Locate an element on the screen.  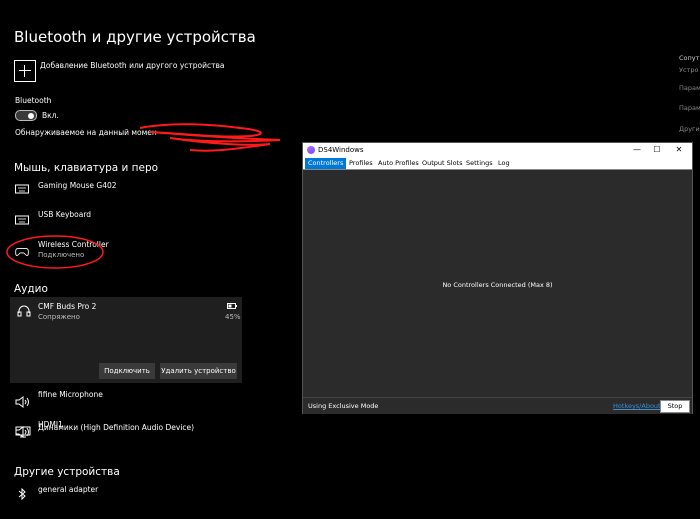
related-settings-header: Сопут is located at coordinates (689, 58).